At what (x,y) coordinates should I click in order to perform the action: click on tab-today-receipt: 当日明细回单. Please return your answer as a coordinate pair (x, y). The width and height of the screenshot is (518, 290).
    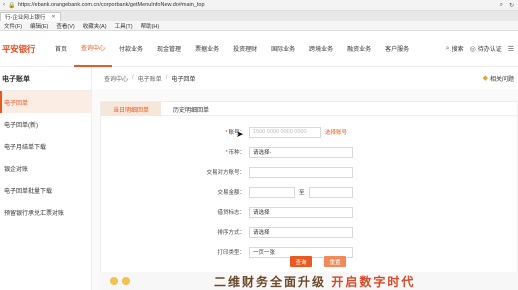
    Looking at the image, I should click on (131, 109).